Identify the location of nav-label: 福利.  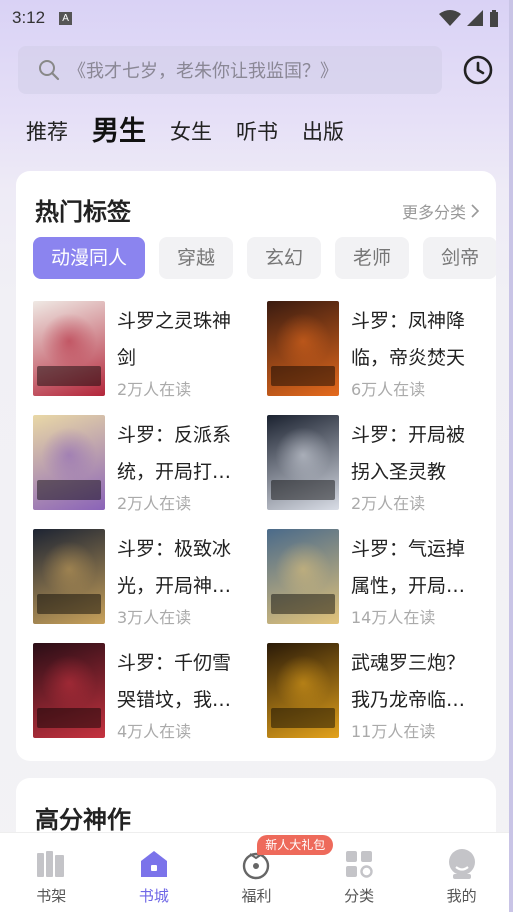
(256, 896).